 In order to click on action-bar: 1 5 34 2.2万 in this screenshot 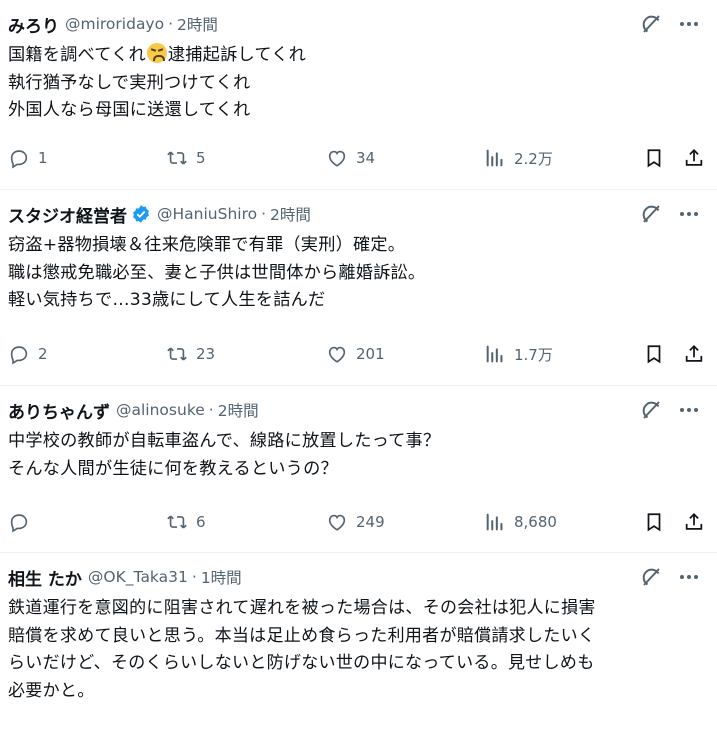, I will do `click(358, 158)`.